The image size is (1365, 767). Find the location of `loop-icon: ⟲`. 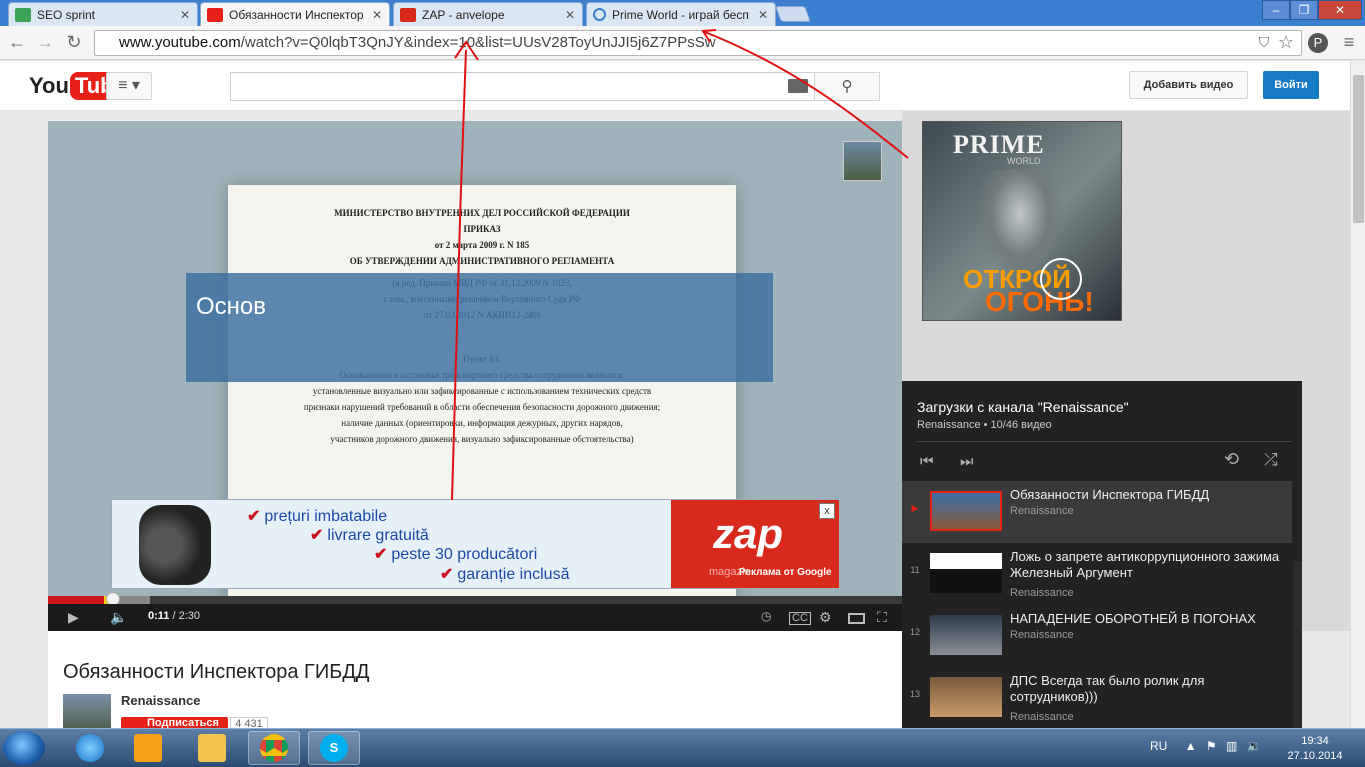

loop-icon: ⟲ is located at coordinates (1231, 459).